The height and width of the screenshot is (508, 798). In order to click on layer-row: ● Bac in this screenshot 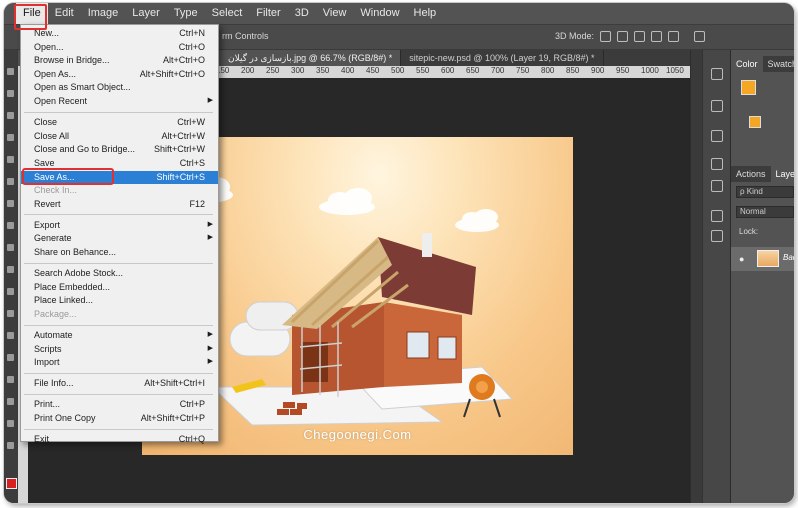, I will do `click(762, 259)`.